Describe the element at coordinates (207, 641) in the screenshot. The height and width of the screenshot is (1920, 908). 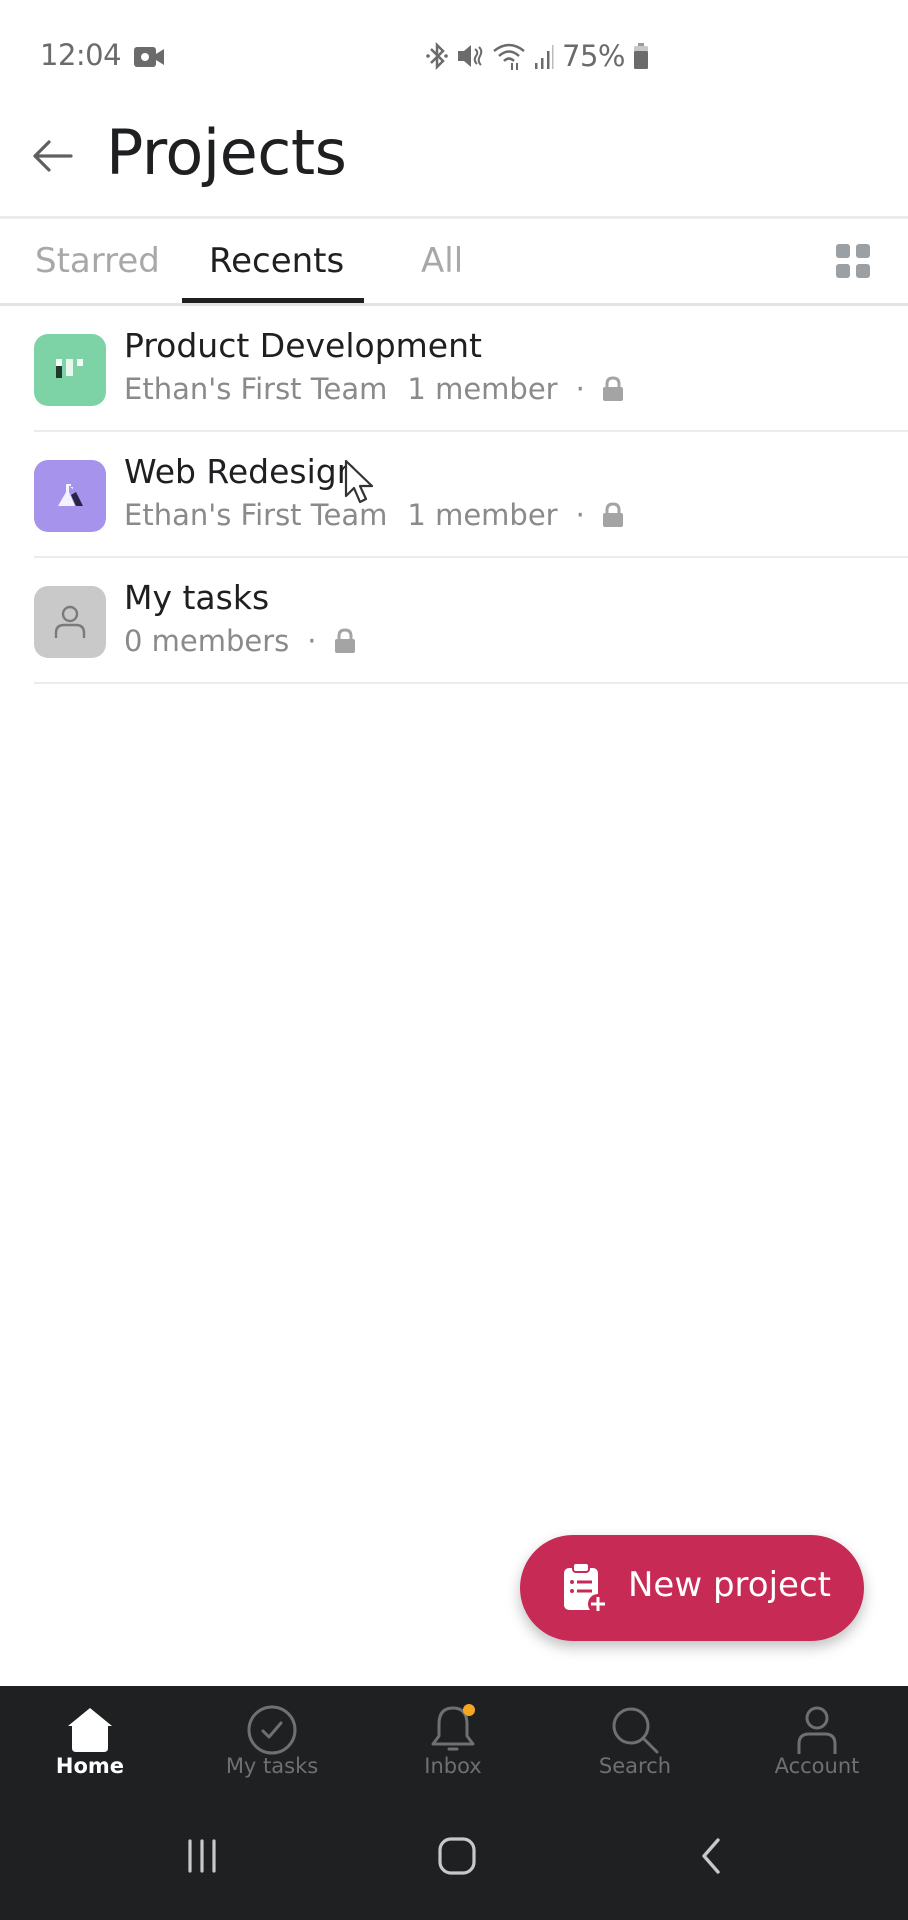
I see `project-members: 0 members` at that location.